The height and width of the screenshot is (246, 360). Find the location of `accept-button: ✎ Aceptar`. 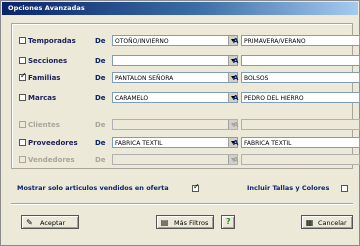

accept-button: ✎ Aceptar is located at coordinates (50, 222).